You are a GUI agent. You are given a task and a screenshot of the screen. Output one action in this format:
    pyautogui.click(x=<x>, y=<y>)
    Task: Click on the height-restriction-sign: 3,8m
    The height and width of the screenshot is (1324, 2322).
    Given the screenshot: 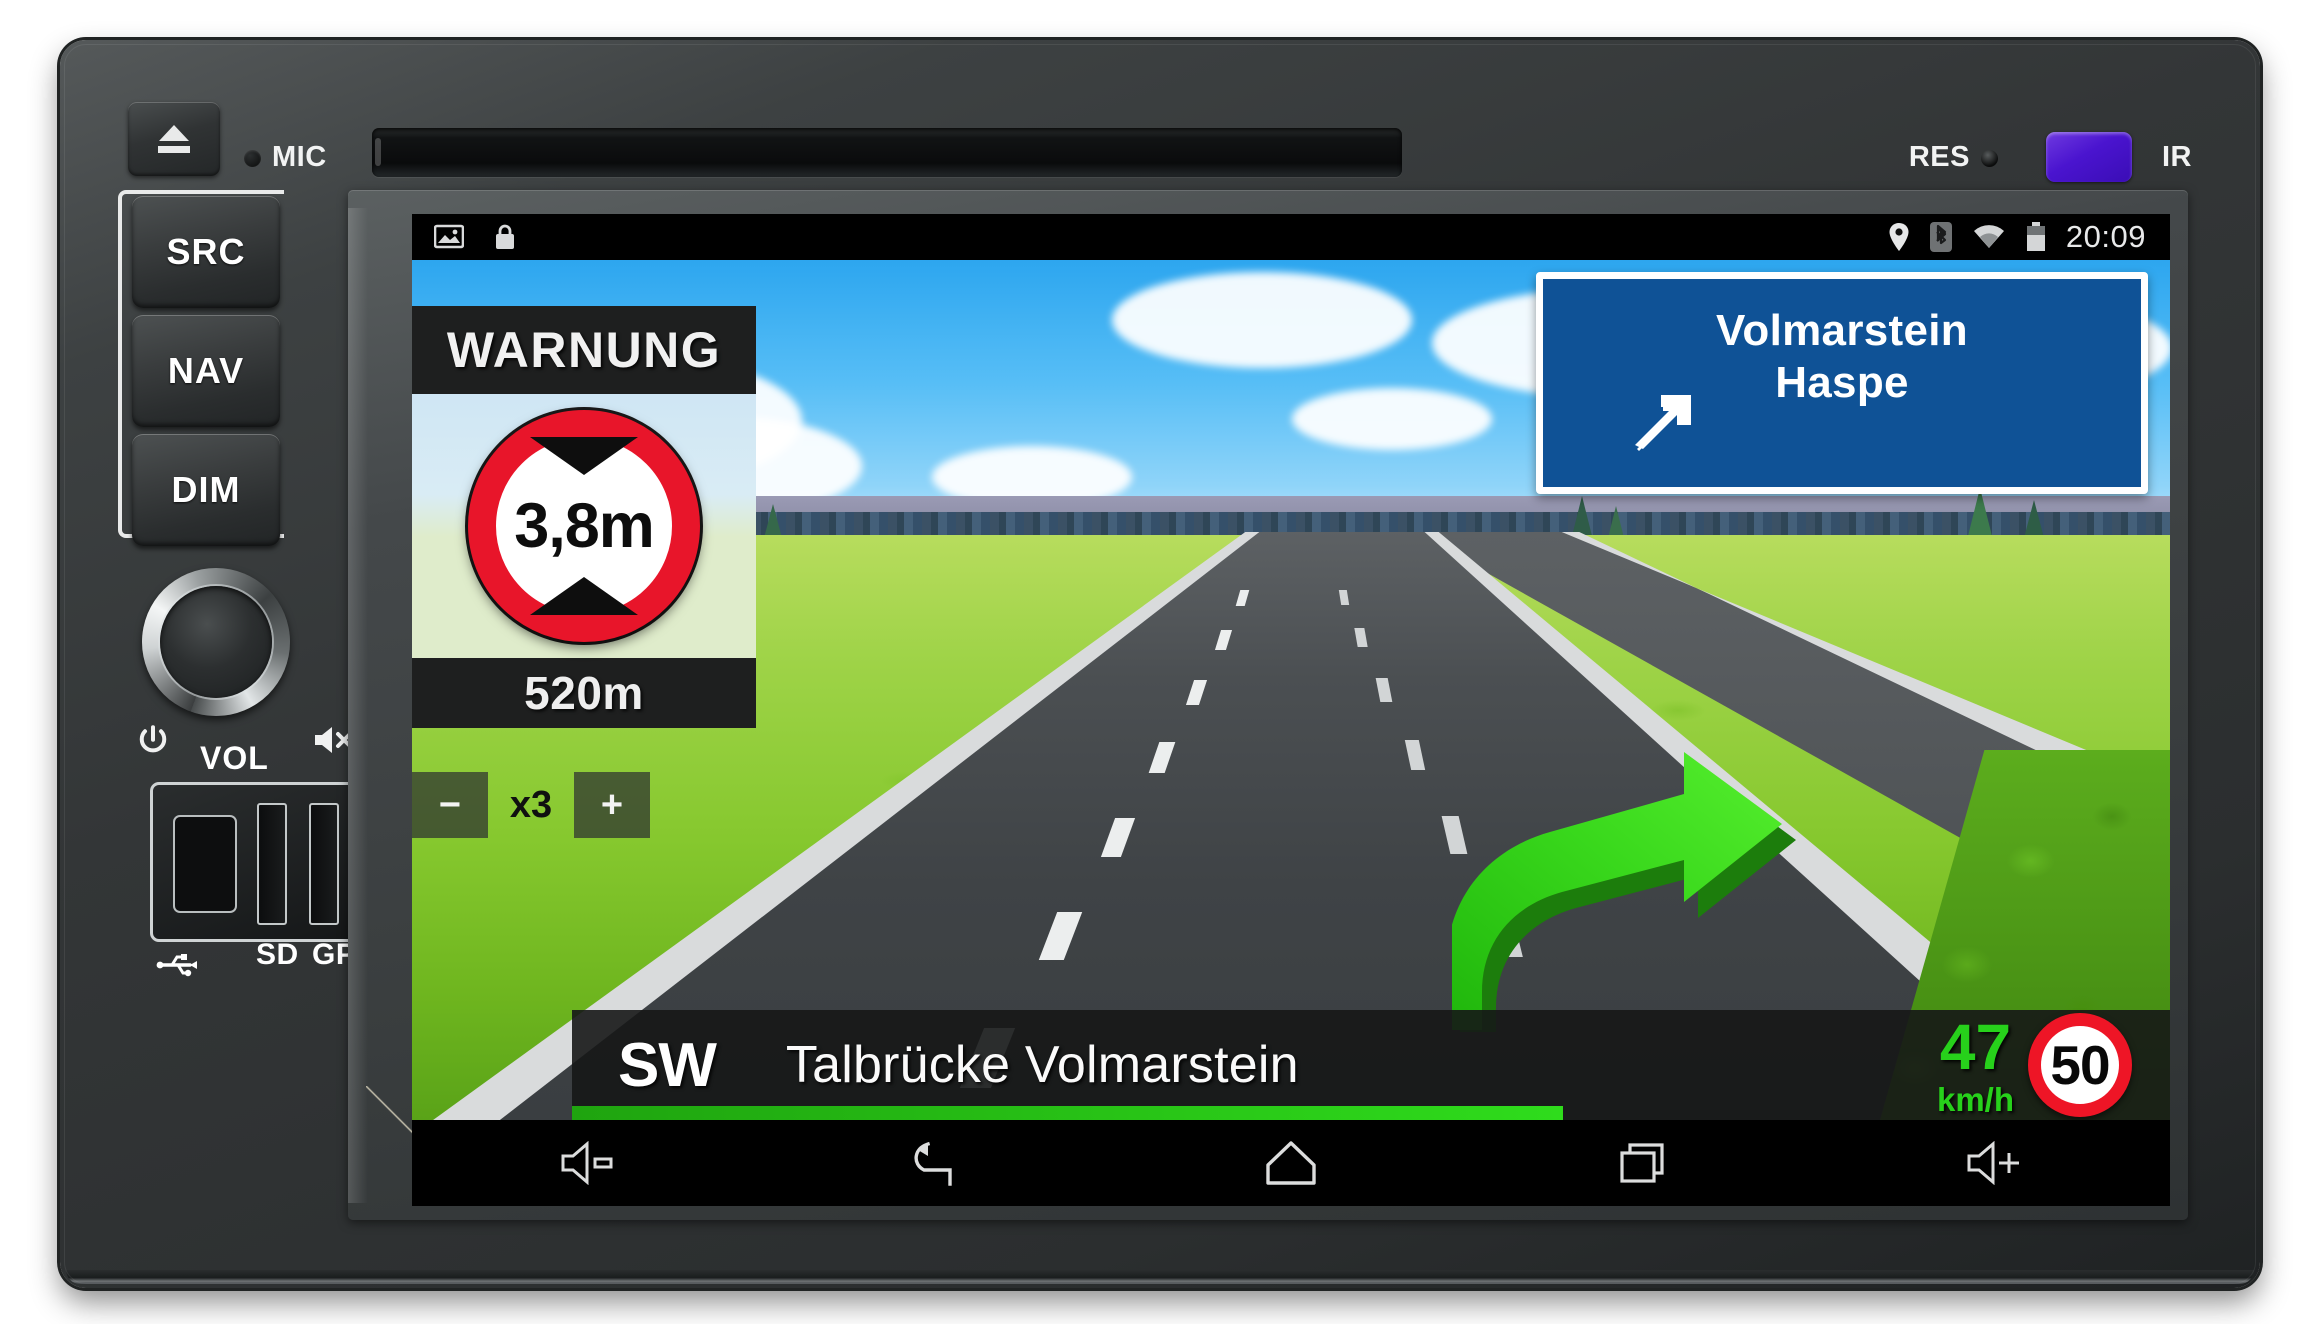 What is the action you would take?
    pyautogui.click(x=584, y=526)
    